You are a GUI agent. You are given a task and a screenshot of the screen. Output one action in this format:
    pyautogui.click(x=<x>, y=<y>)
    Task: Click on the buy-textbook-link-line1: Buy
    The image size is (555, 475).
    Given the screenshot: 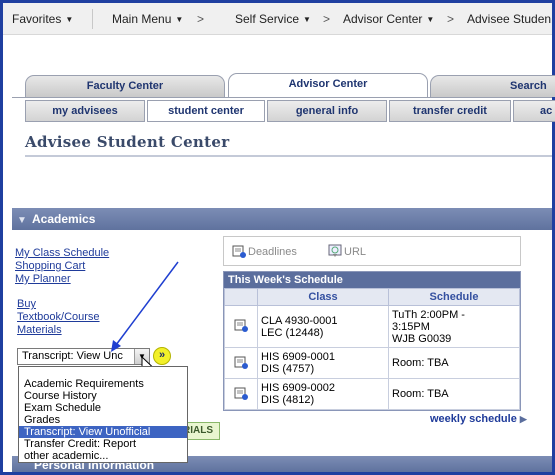 What is the action you would take?
    pyautogui.click(x=26, y=304)
    